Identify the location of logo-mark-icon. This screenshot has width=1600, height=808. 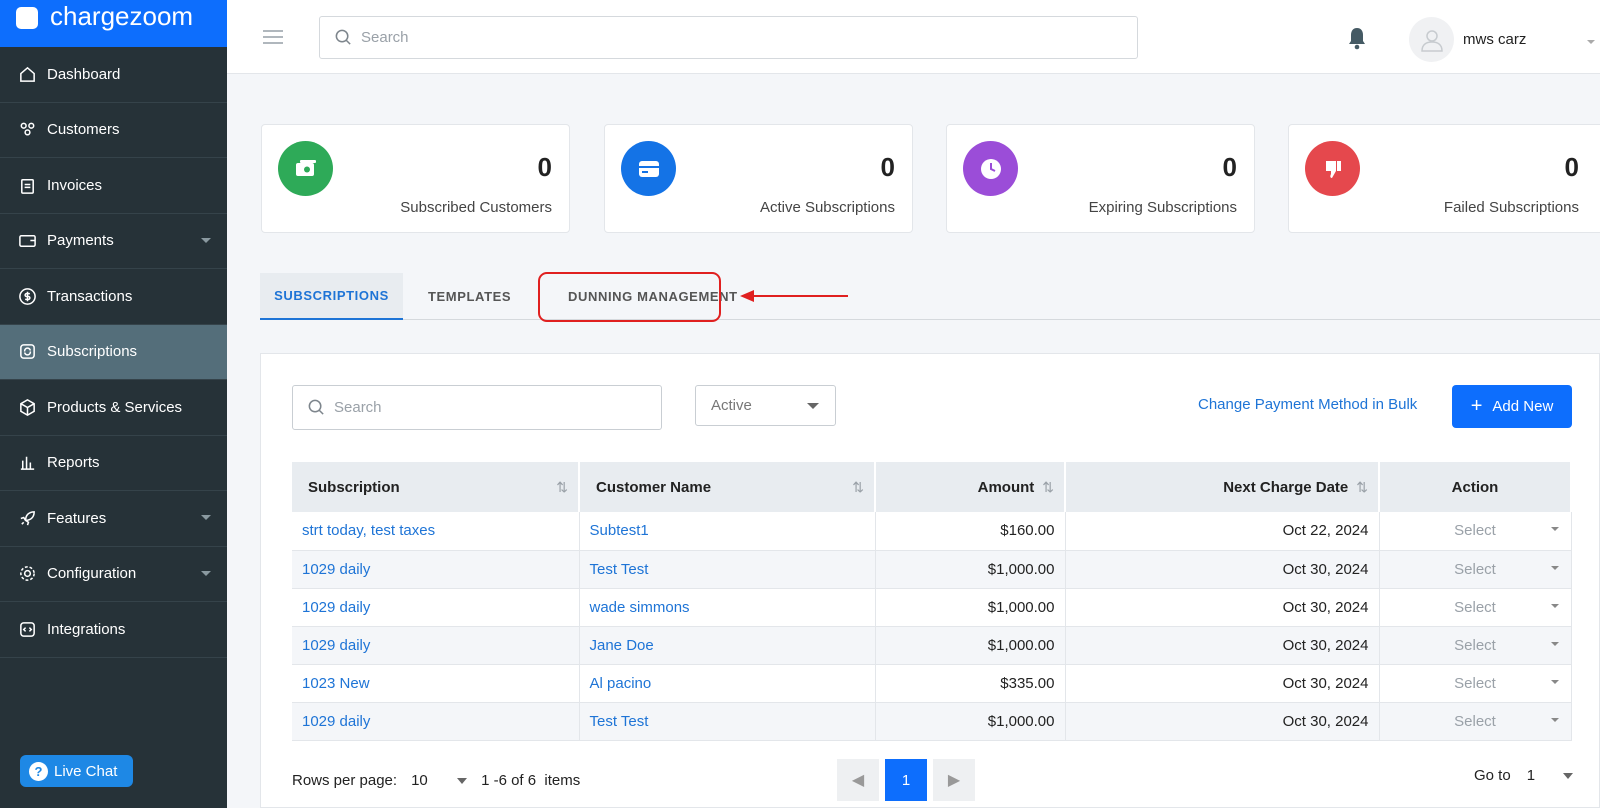
(27, 17).